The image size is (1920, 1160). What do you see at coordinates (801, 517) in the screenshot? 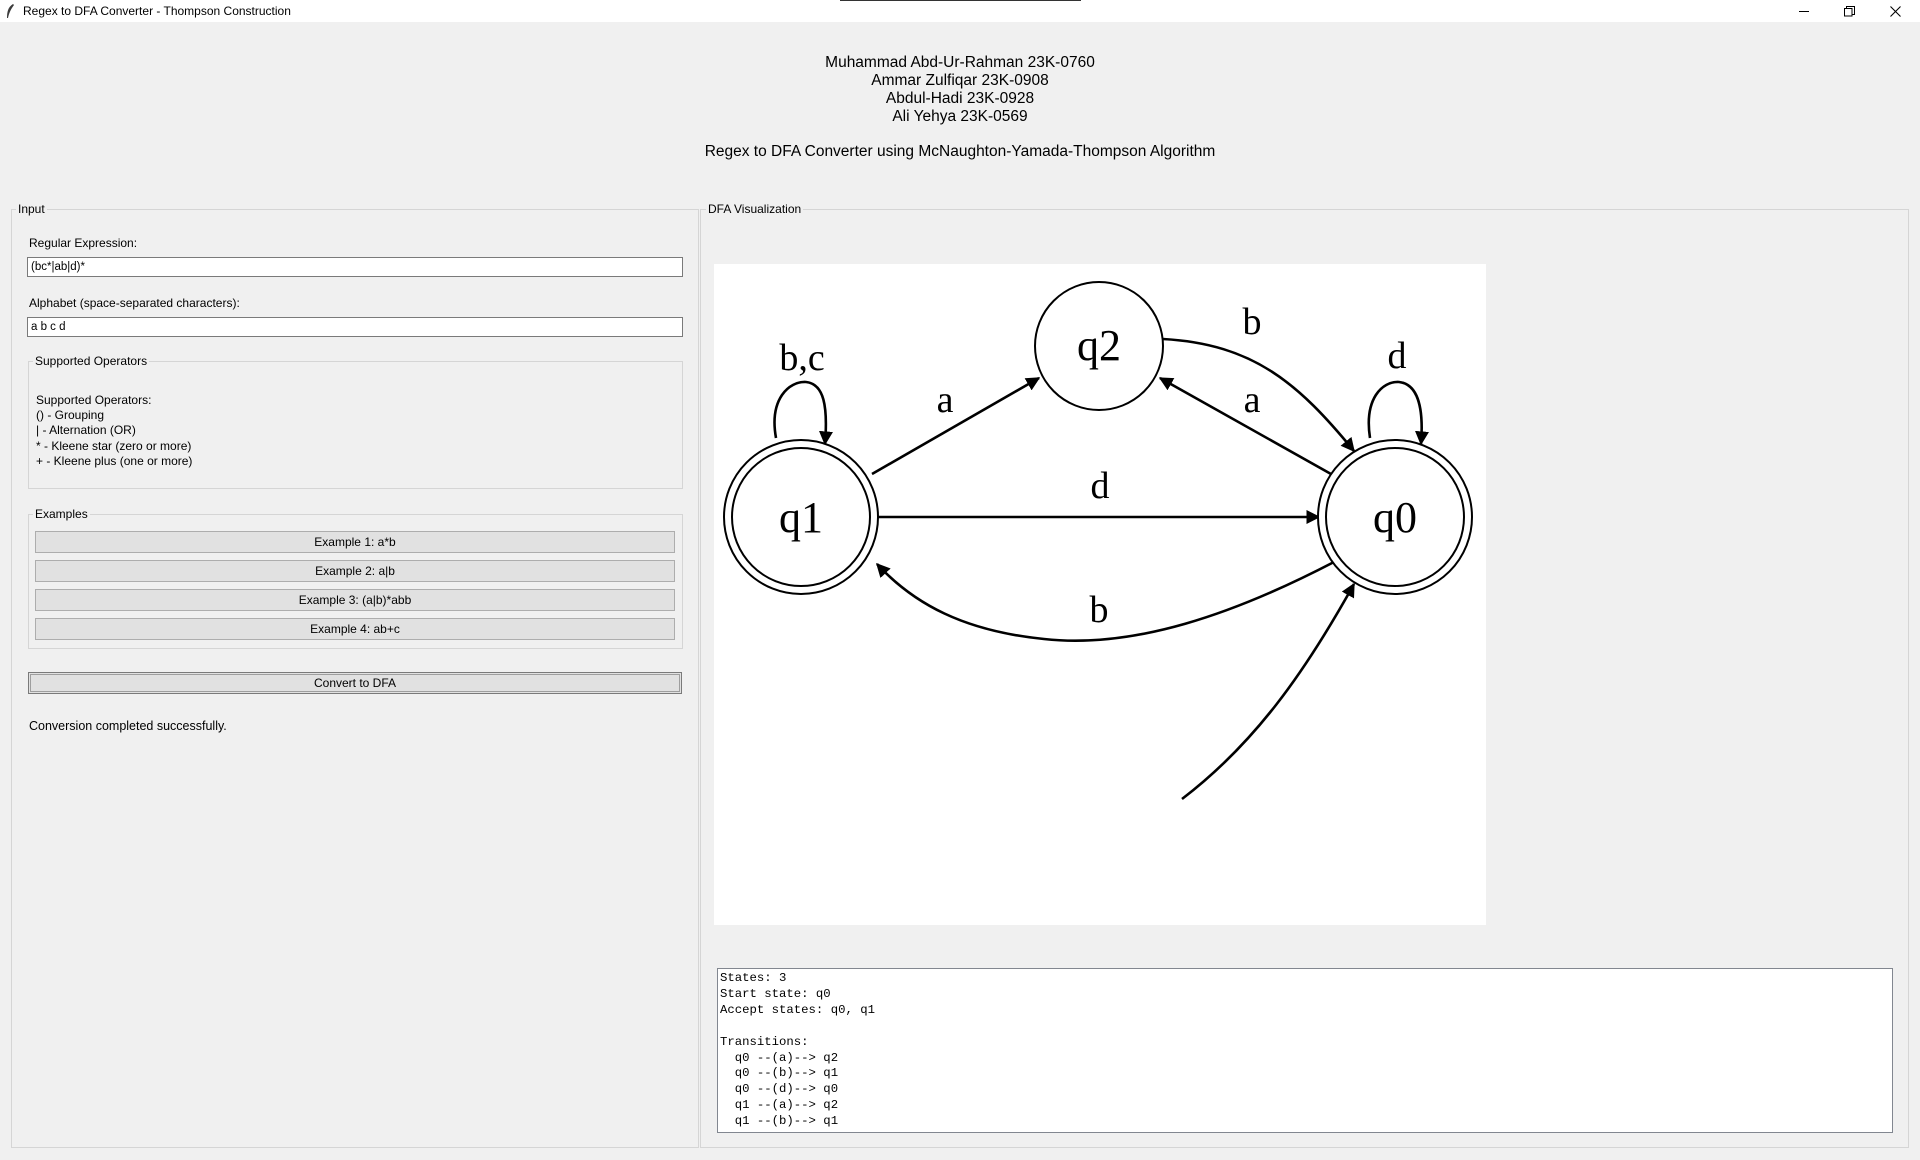
I see `state-q1-label: q1` at bounding box center [801, 517].